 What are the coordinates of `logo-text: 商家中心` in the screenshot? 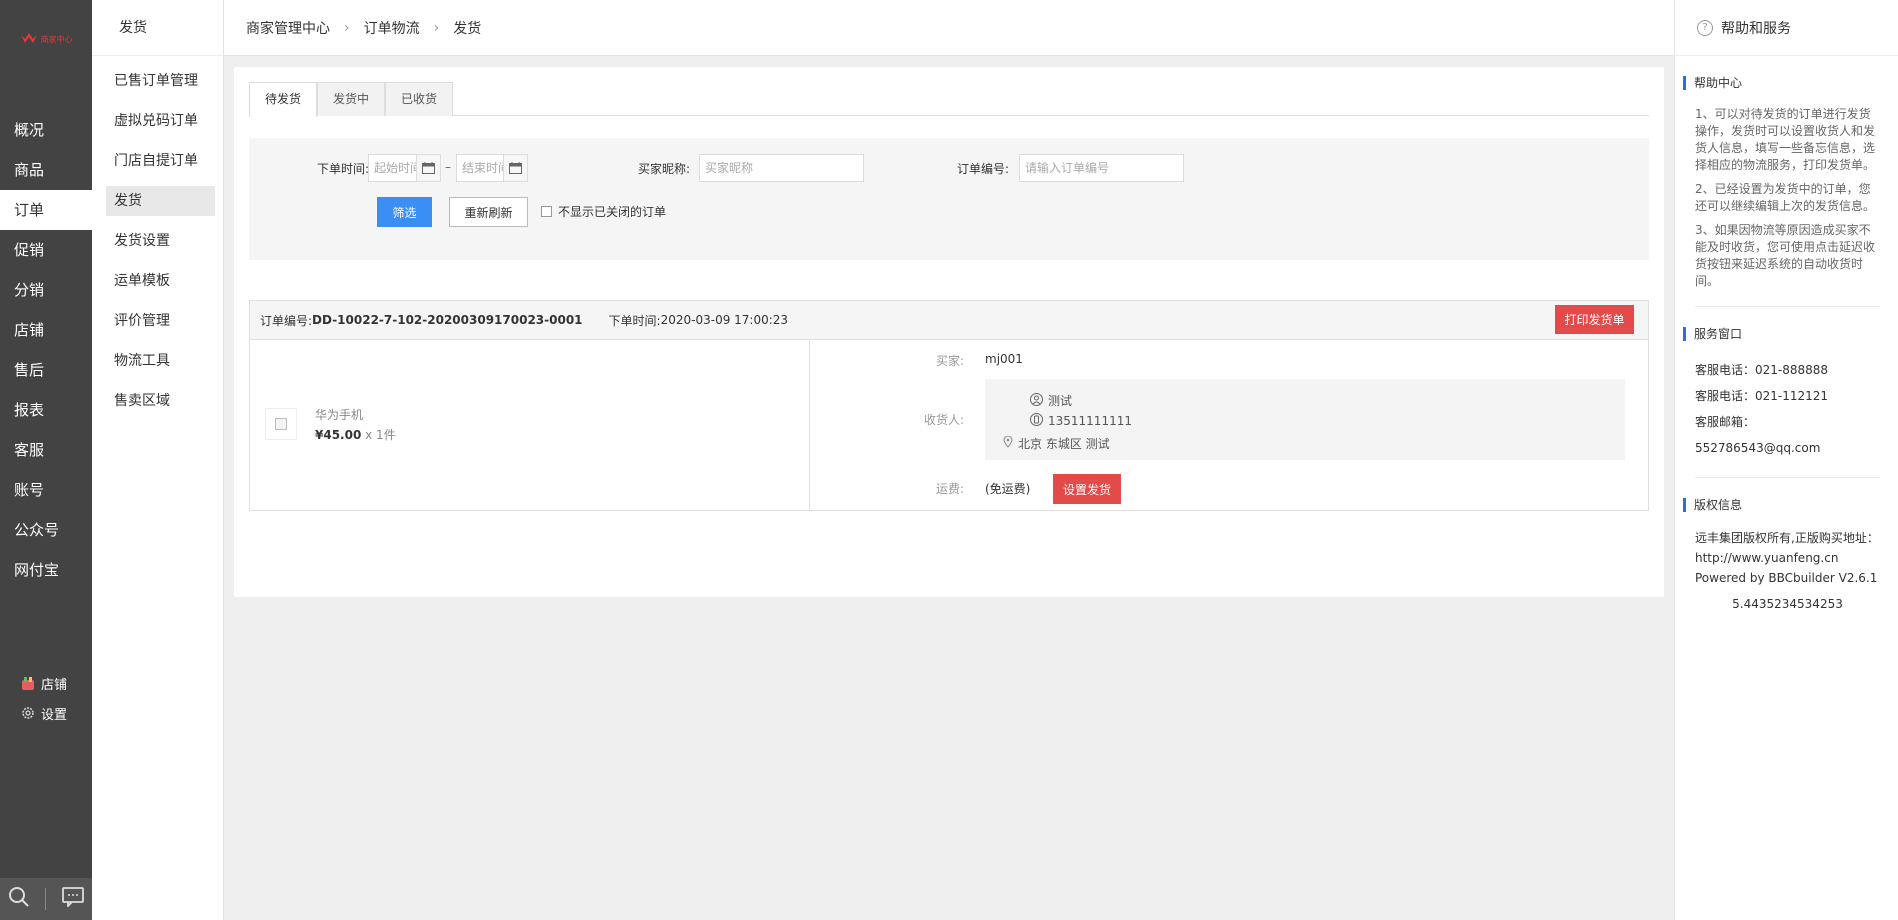 It's located at (56, 39).